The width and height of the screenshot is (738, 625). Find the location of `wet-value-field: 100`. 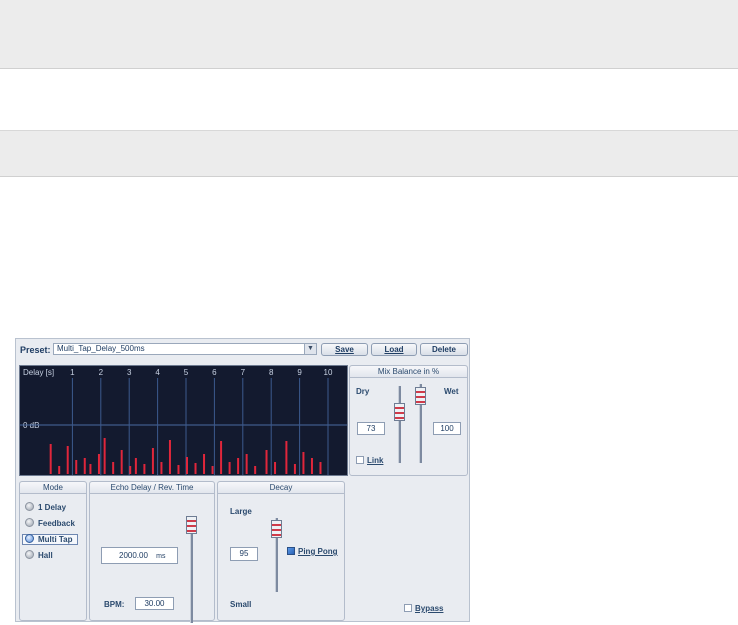

wet-value-field: 100 is located at coordinates (447, 428).